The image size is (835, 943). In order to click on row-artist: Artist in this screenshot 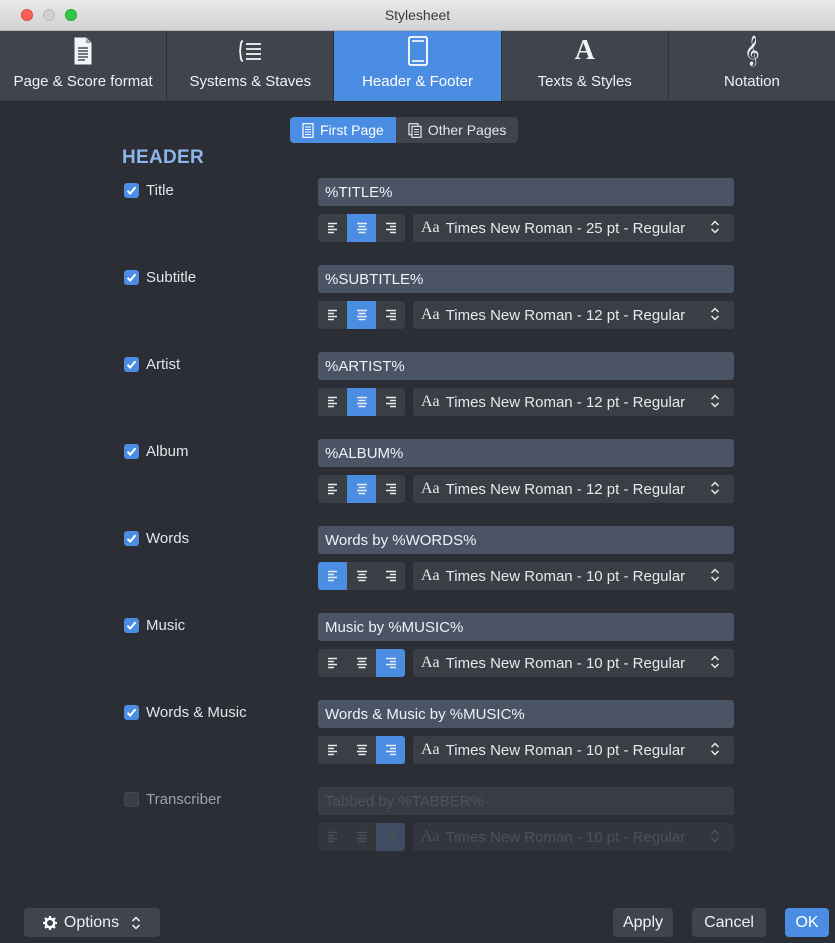, I will do `click(152, 364)`.